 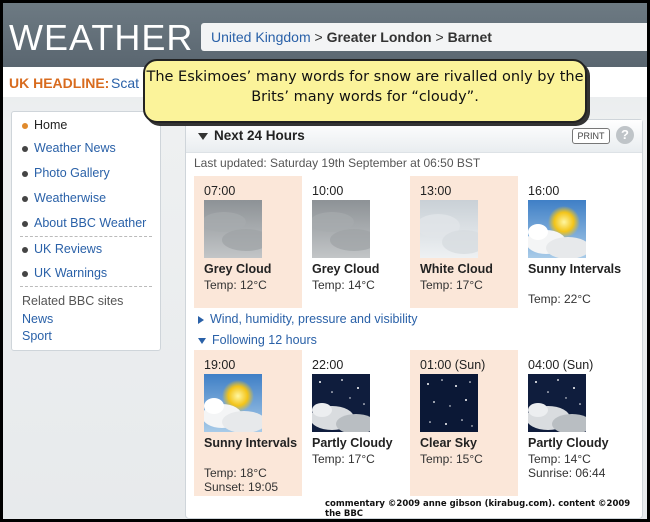 What do you see at coordinates (259, 135) in the screenshot?
I see `forecast-title-label: Next 24 Hours` at bounding box center [259, 135].